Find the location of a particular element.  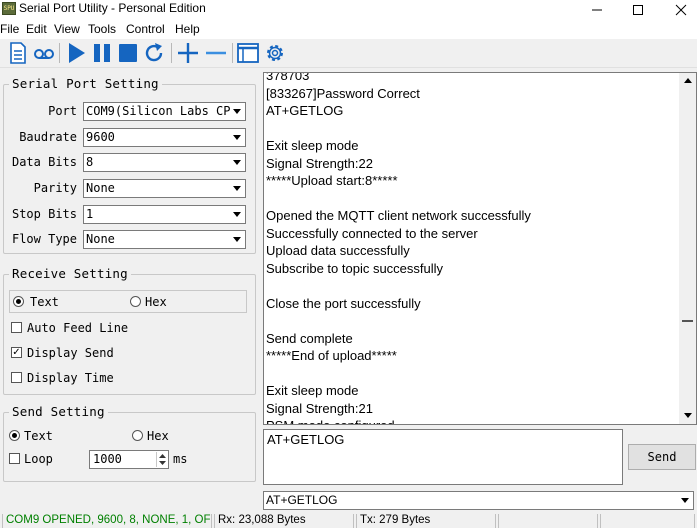

plus-icon is located at coordinates (188, 53).